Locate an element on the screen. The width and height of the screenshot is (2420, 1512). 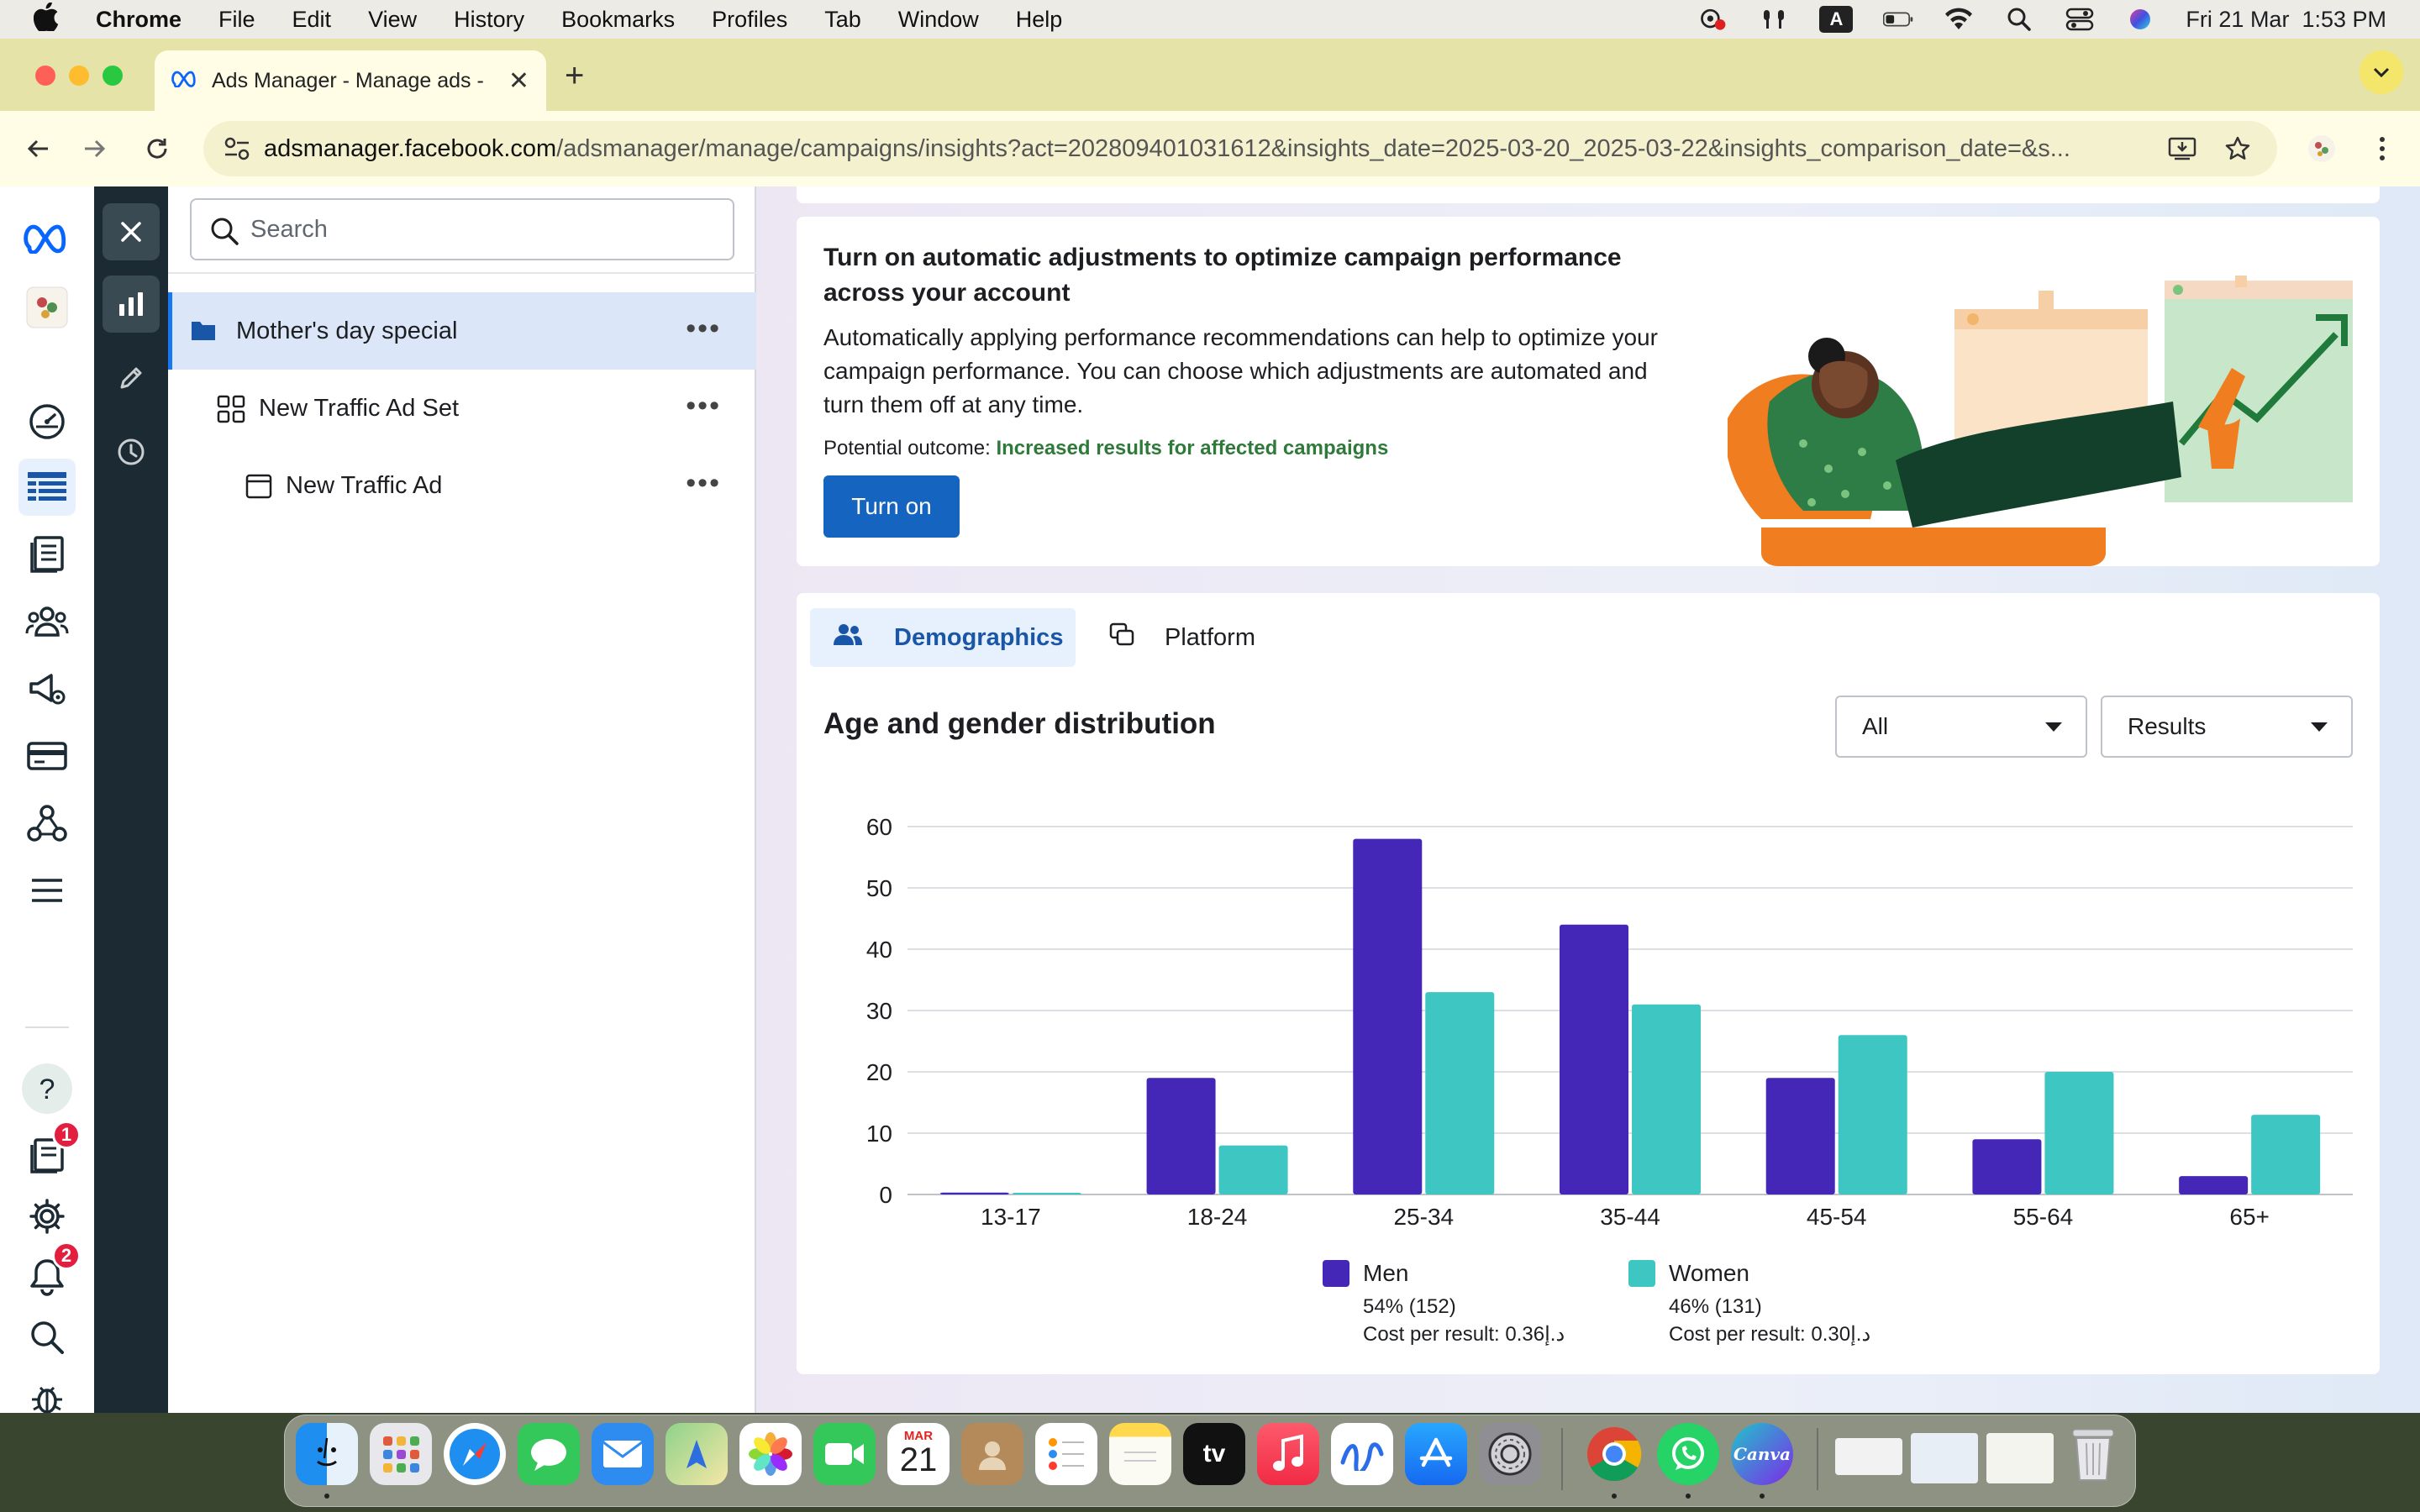
menu-bar-clock: Fri 21 Mar 1:53 PM is located at coordinates (2286, 20).